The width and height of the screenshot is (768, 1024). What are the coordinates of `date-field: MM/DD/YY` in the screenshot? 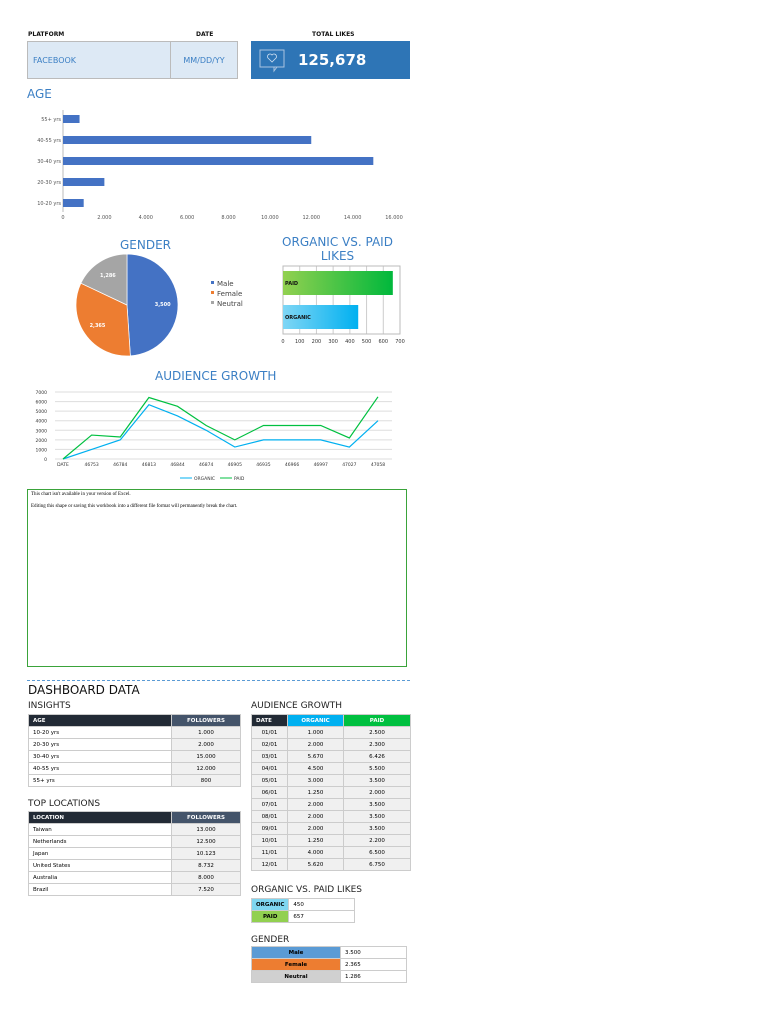 It's located at (204, 60).